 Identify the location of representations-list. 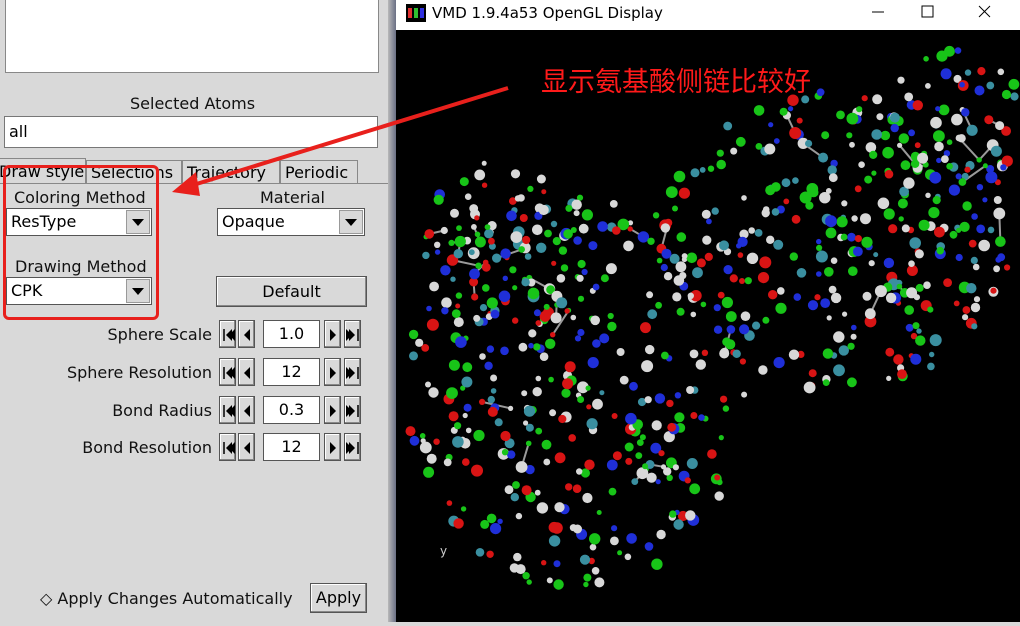
(192, 36).